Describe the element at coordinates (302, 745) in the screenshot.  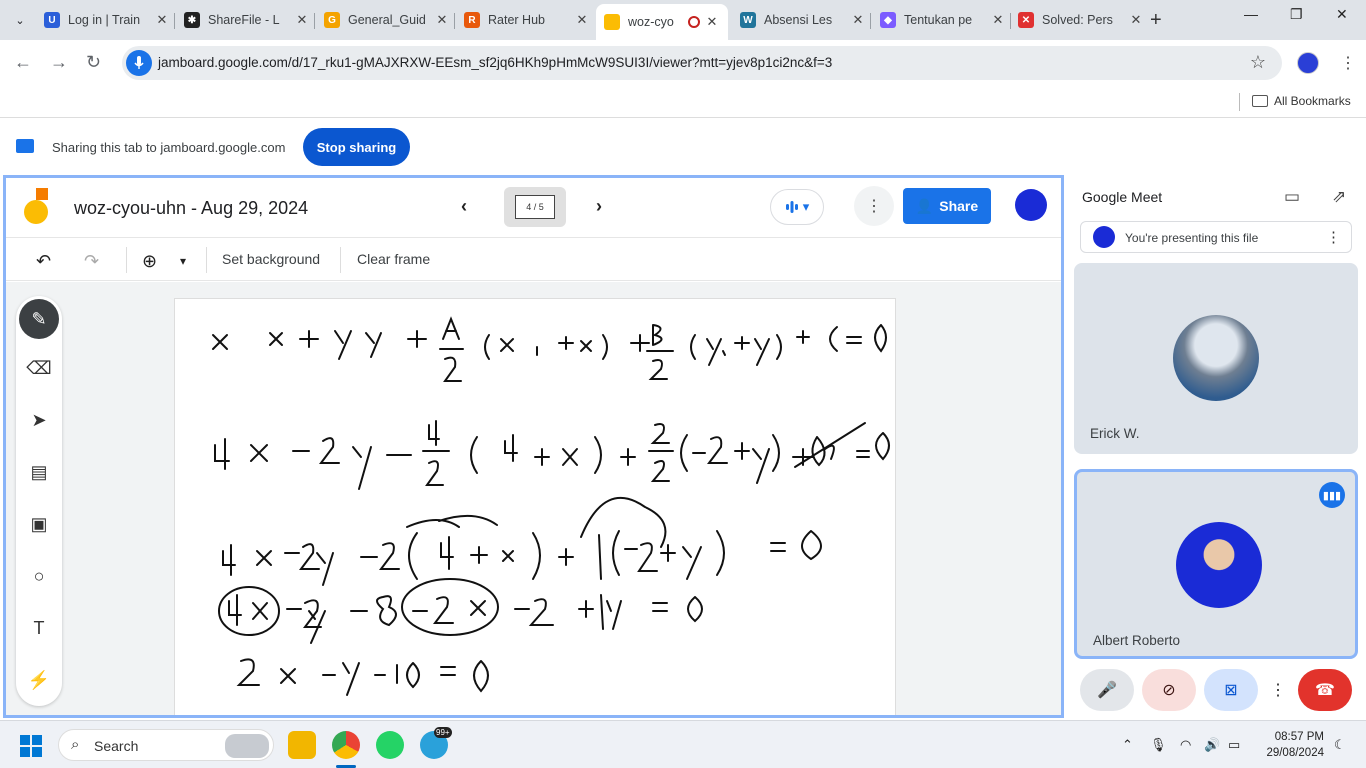
I see `file-explorer-icon` at that location.